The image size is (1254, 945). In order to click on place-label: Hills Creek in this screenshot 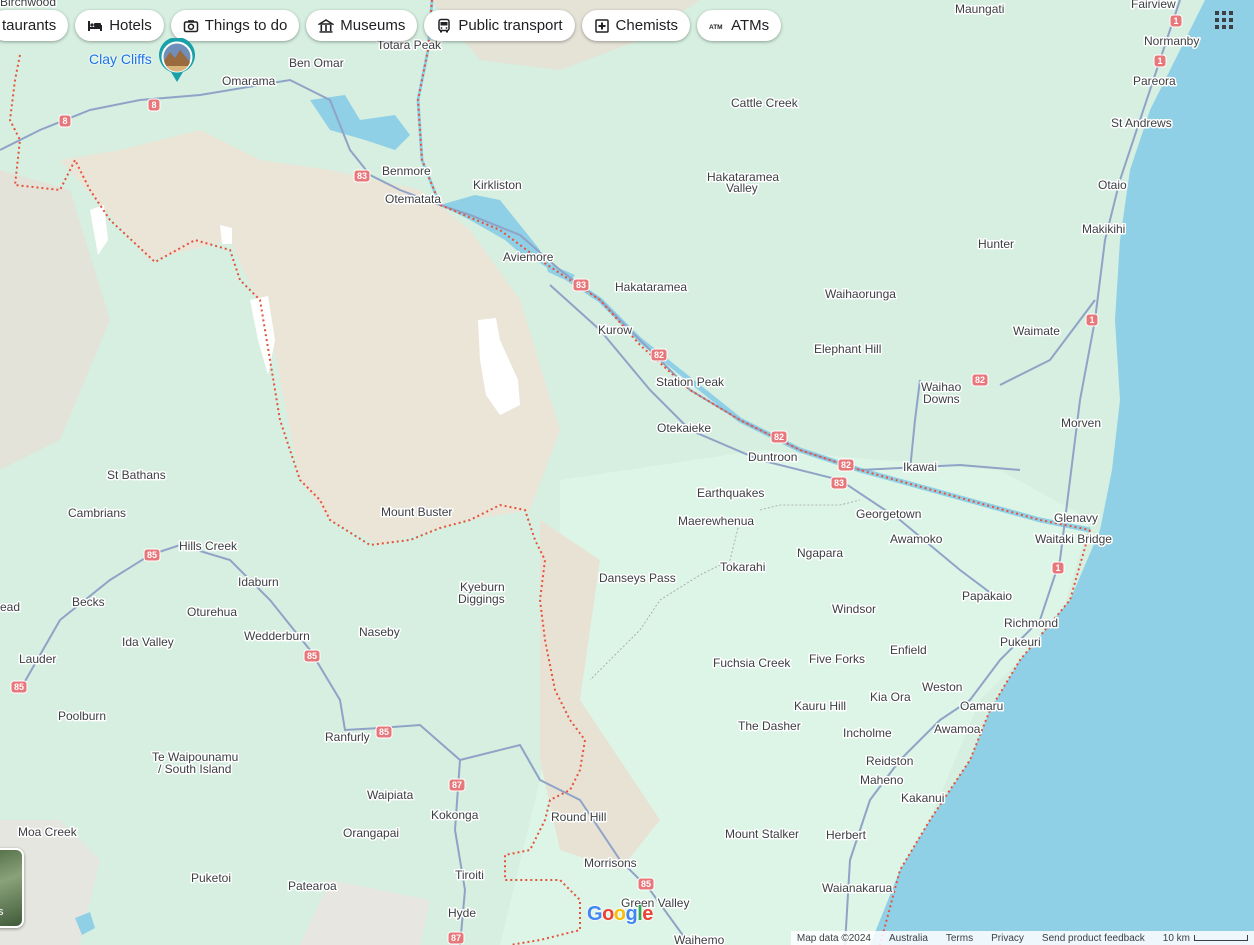, I will do `click(209, 546)`.